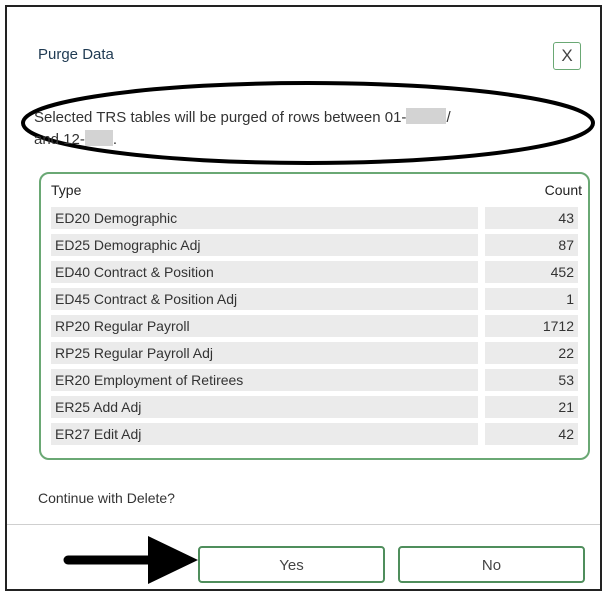 The image size is (607, 595). Describe the element at coordinates (264, 326) in the screenshot. I see `type-cell: RP20 Regular Payroll` at that location.